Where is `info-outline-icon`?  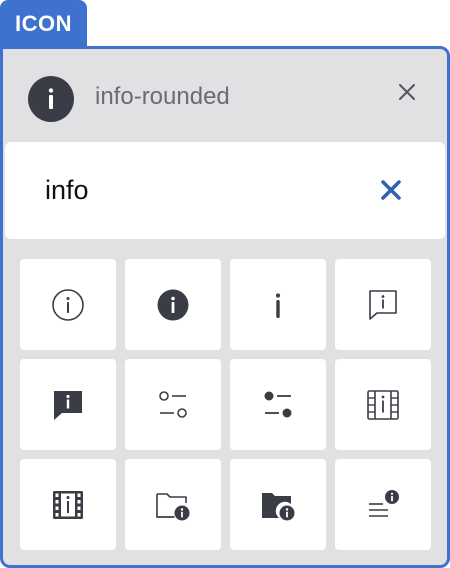
info-outline-icon is located at coordinates (68, 304).